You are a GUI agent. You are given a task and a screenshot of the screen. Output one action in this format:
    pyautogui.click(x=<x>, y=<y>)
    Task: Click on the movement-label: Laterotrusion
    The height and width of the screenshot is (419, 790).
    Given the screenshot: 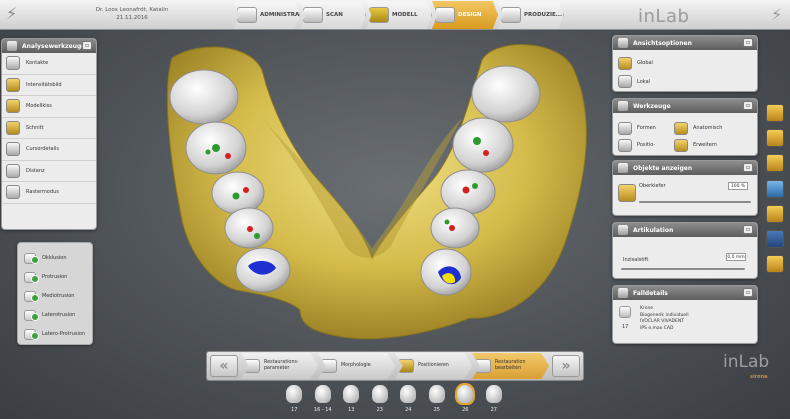 What is the action you would take?
    pyautogui.click(x=59, y=314)
    